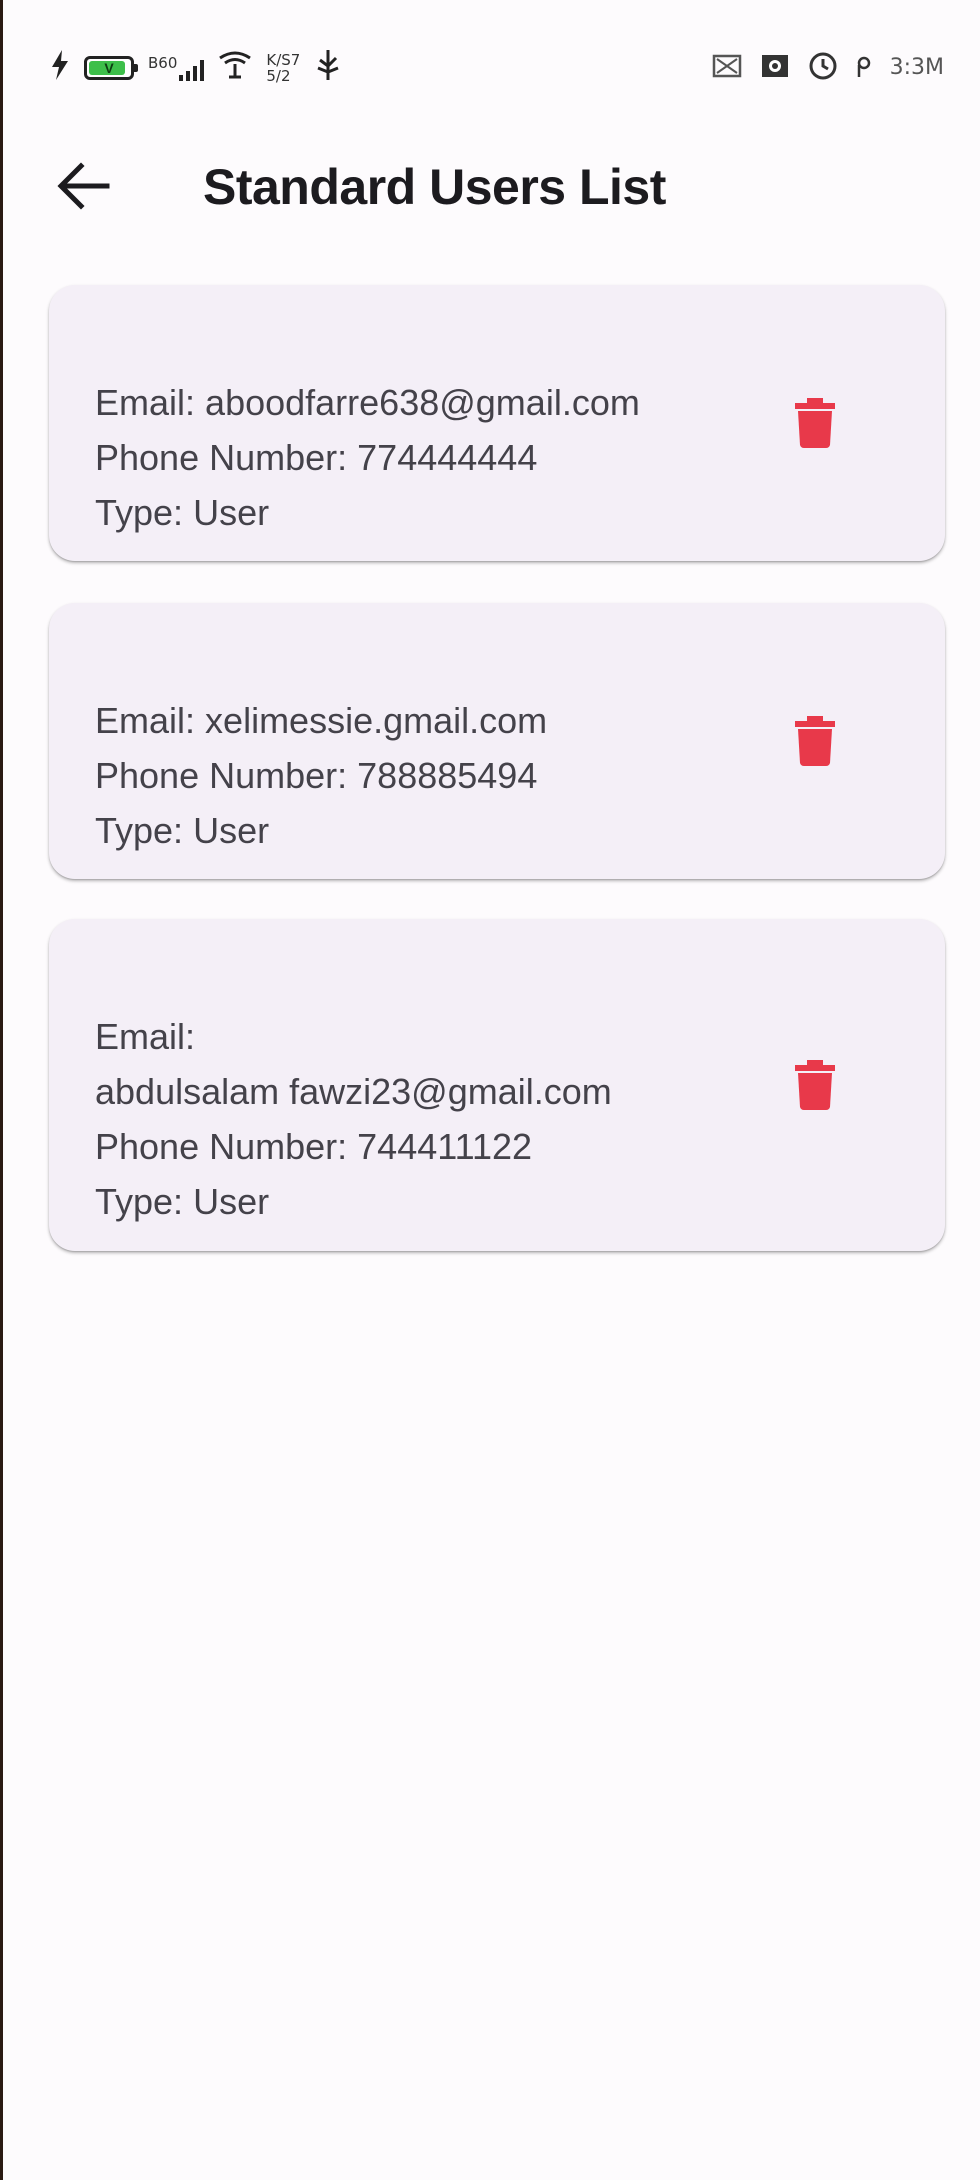 The width and height of the screenshot is (980, 2180). What do you see at coordinates (775, 68) in the screenshot?
I see `screenshot-icon` at bounding box center [775, 68].